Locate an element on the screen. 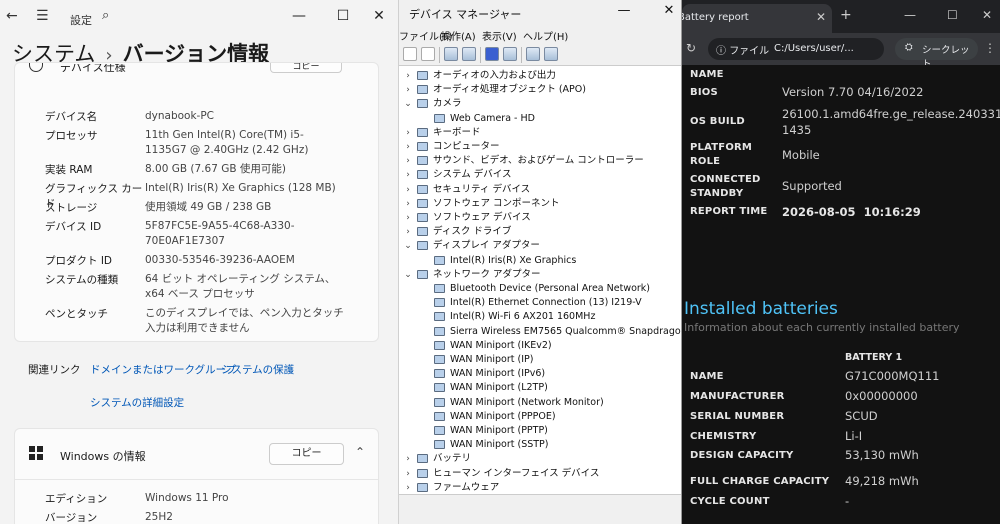  menu-help: ヘルプ(H) is located at coordinates (545, 35).